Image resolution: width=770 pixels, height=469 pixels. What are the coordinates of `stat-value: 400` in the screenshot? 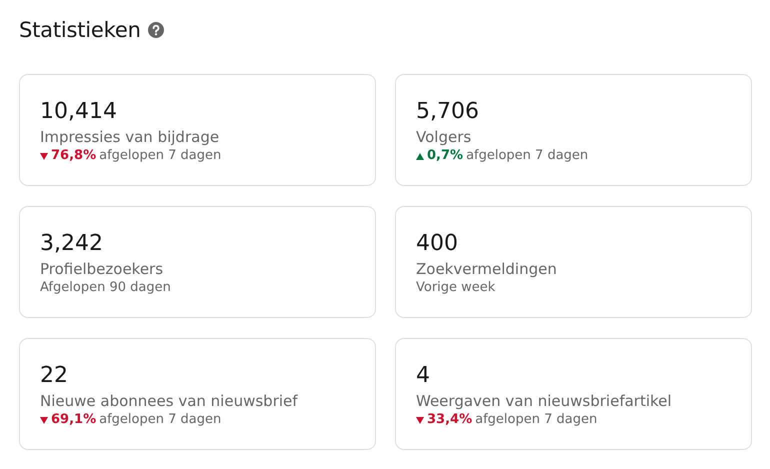 It's located at (437, 244).